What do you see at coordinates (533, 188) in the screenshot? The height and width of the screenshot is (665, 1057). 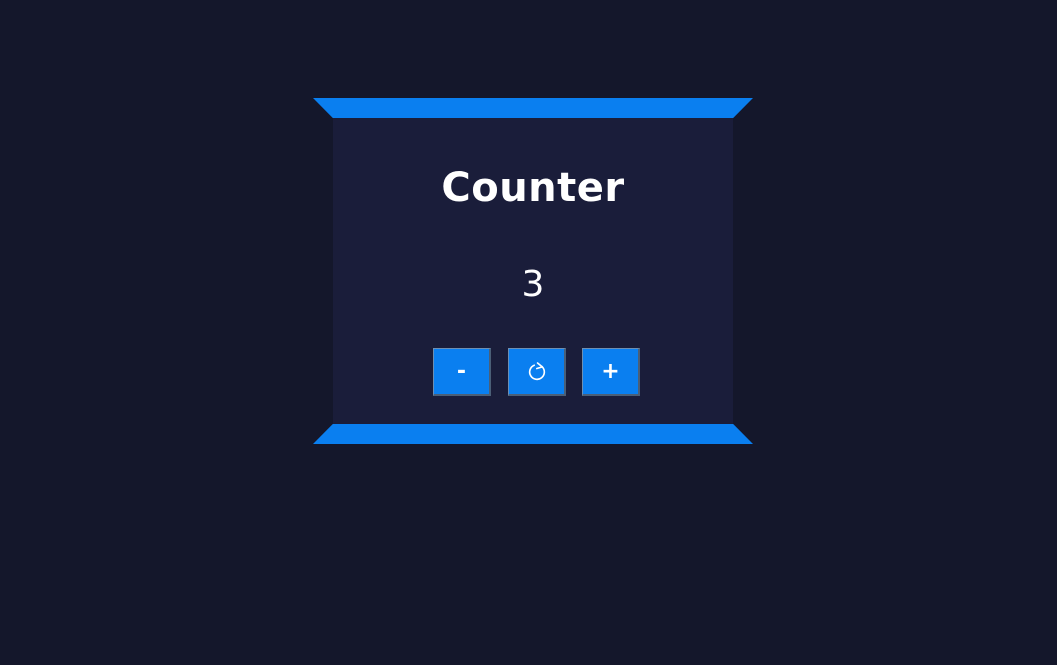 I see `counter-title: Counter` at bounding box center [533, 188].